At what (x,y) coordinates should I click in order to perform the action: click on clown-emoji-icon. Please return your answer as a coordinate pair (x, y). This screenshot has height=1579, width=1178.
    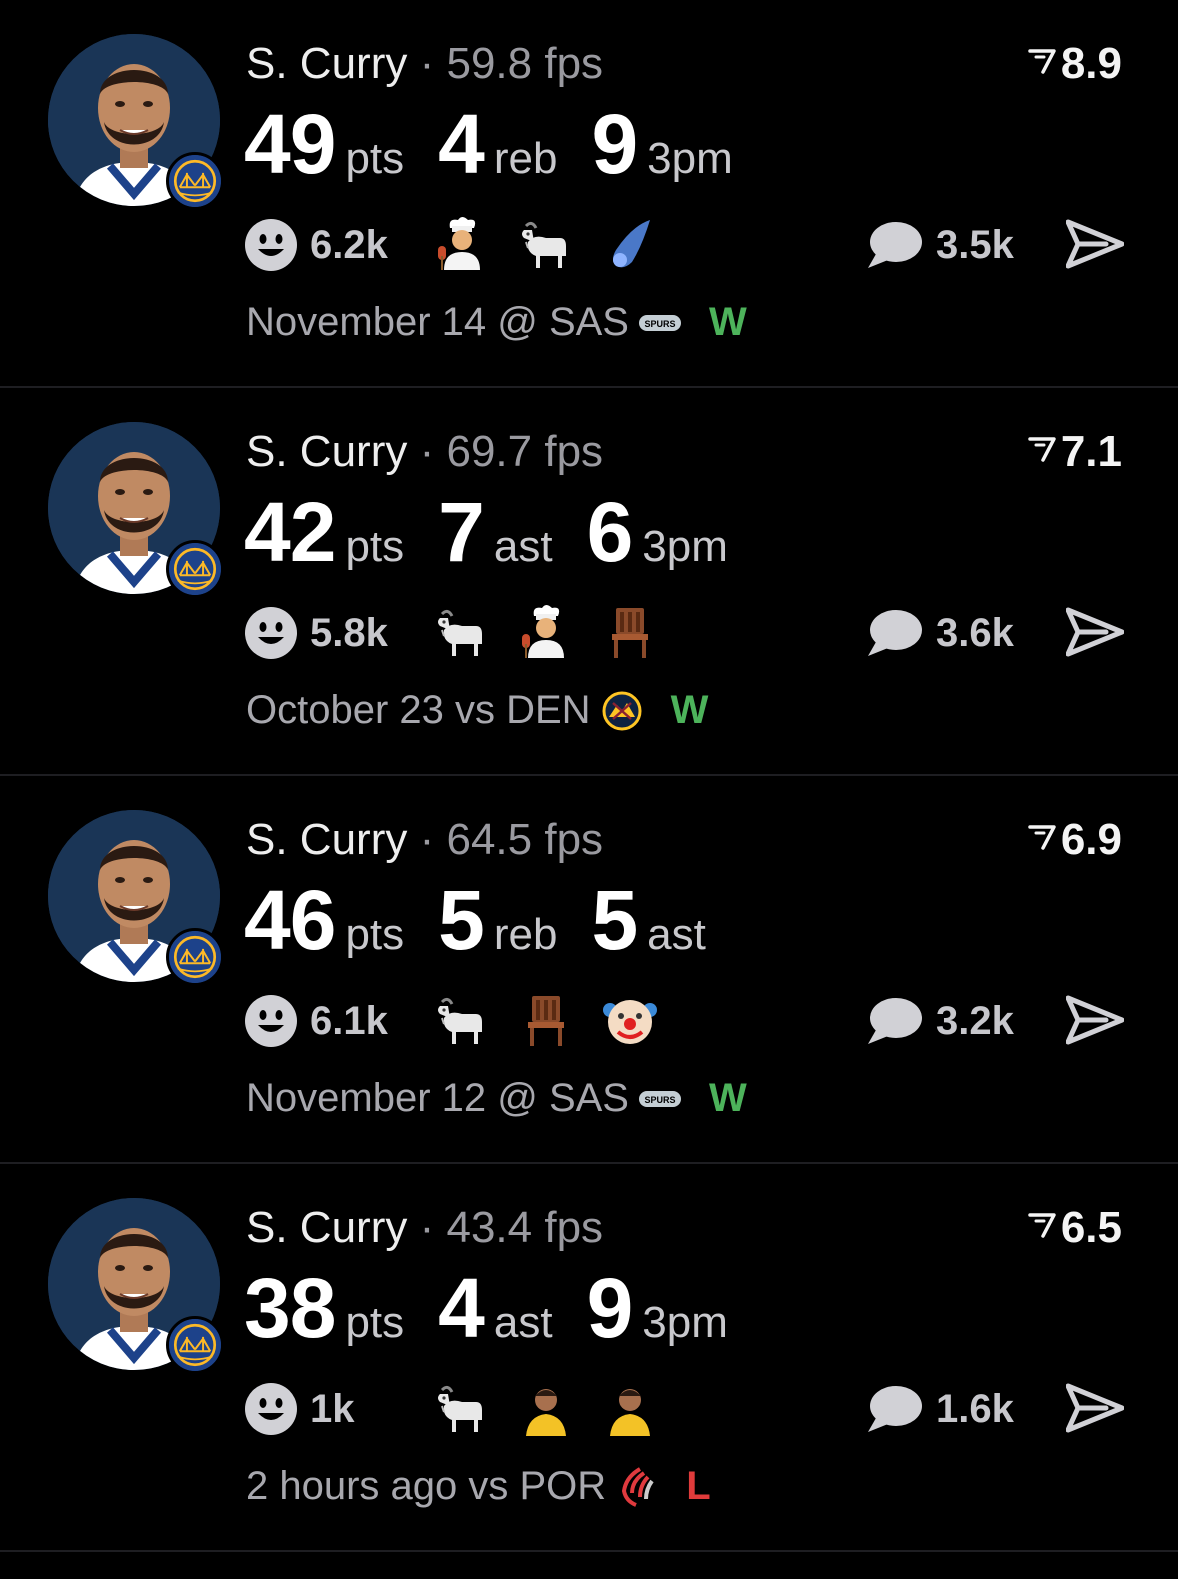
    Looking at the image, I should click on (630, 1020).